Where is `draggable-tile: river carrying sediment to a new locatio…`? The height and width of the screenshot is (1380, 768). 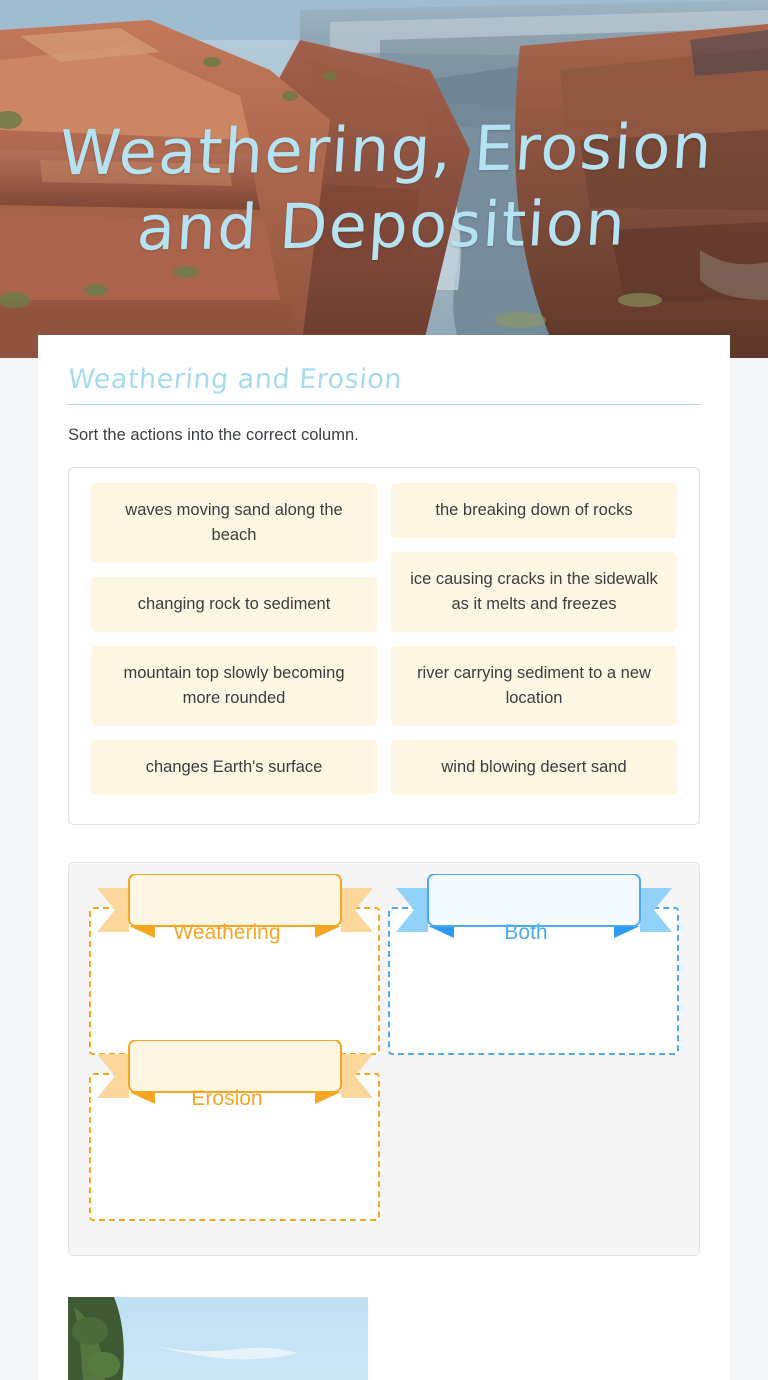 draggable-tile: river carrying sediment to a new locatio… is located at coordinates (534, 686).